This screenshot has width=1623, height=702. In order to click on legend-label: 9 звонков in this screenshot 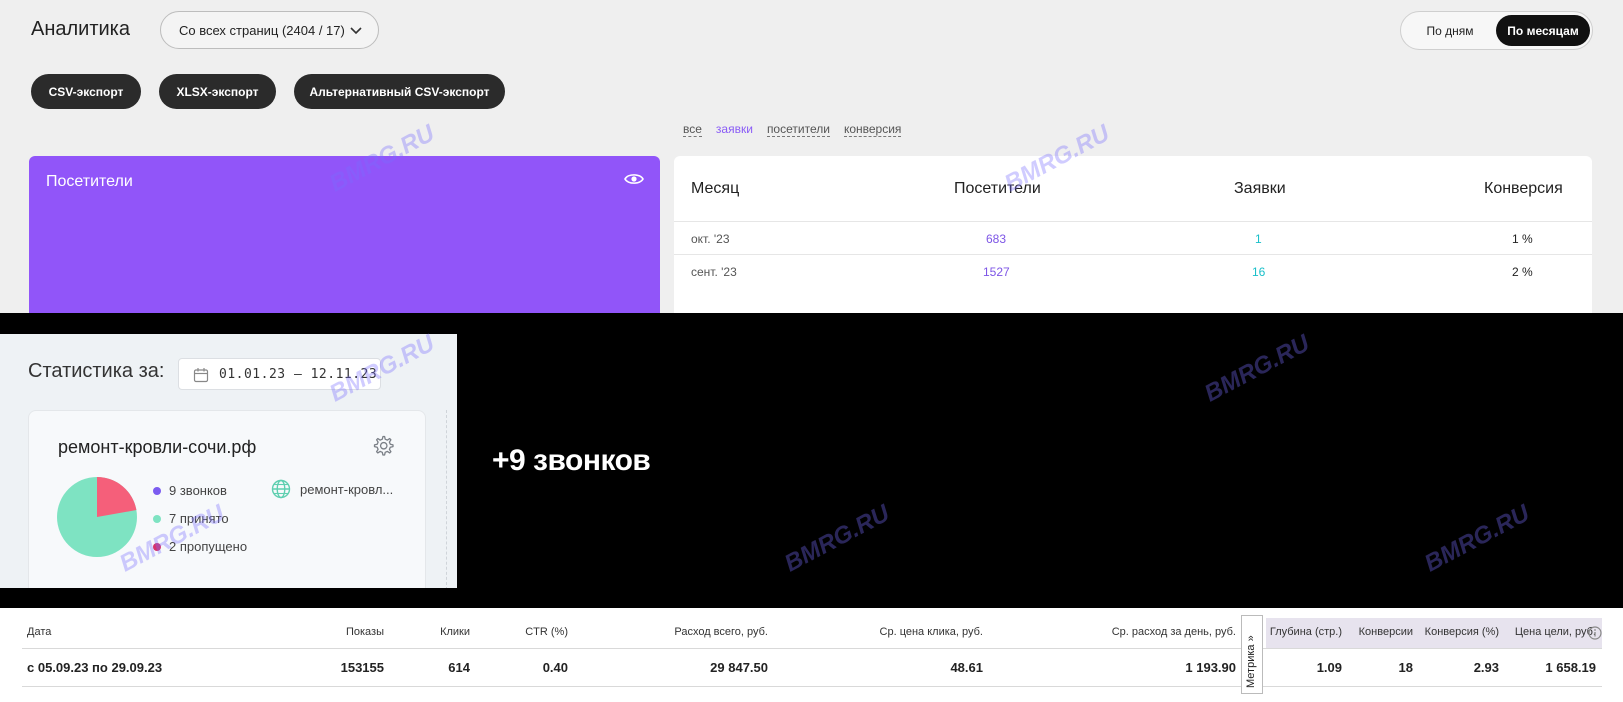, I will do `click(198, 490)`.